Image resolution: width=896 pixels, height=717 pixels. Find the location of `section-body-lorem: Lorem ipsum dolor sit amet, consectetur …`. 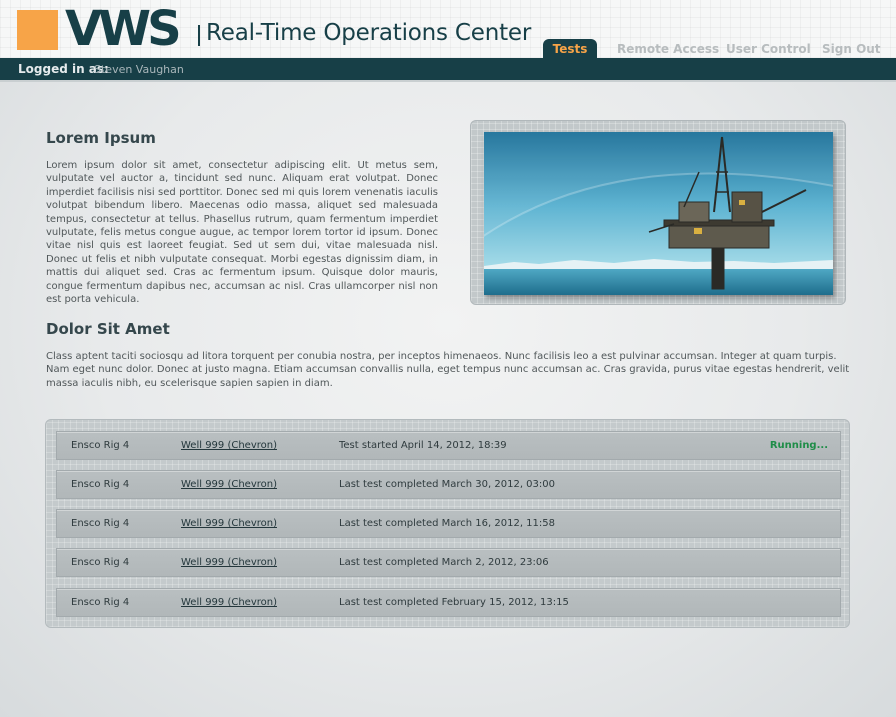

section-body-lorem: Lorem ipsum dolor sit amet, consectetur … is located at coordinates (242, 233).